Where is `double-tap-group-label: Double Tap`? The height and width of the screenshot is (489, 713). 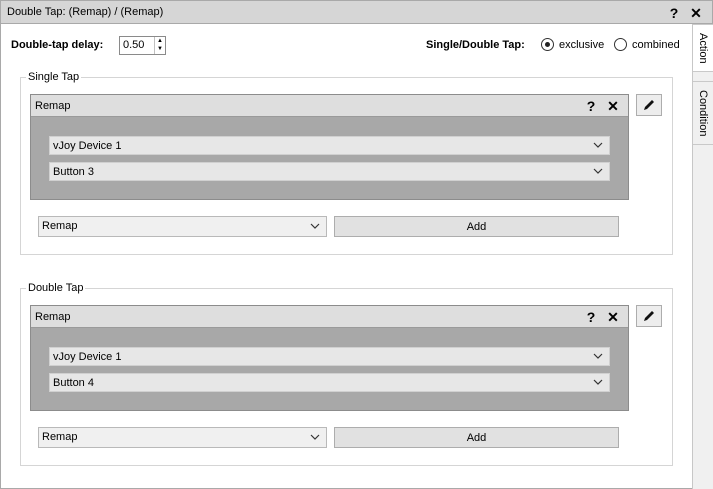
double-tap-group-label: Double Tap is located at coordinates (56, 288).